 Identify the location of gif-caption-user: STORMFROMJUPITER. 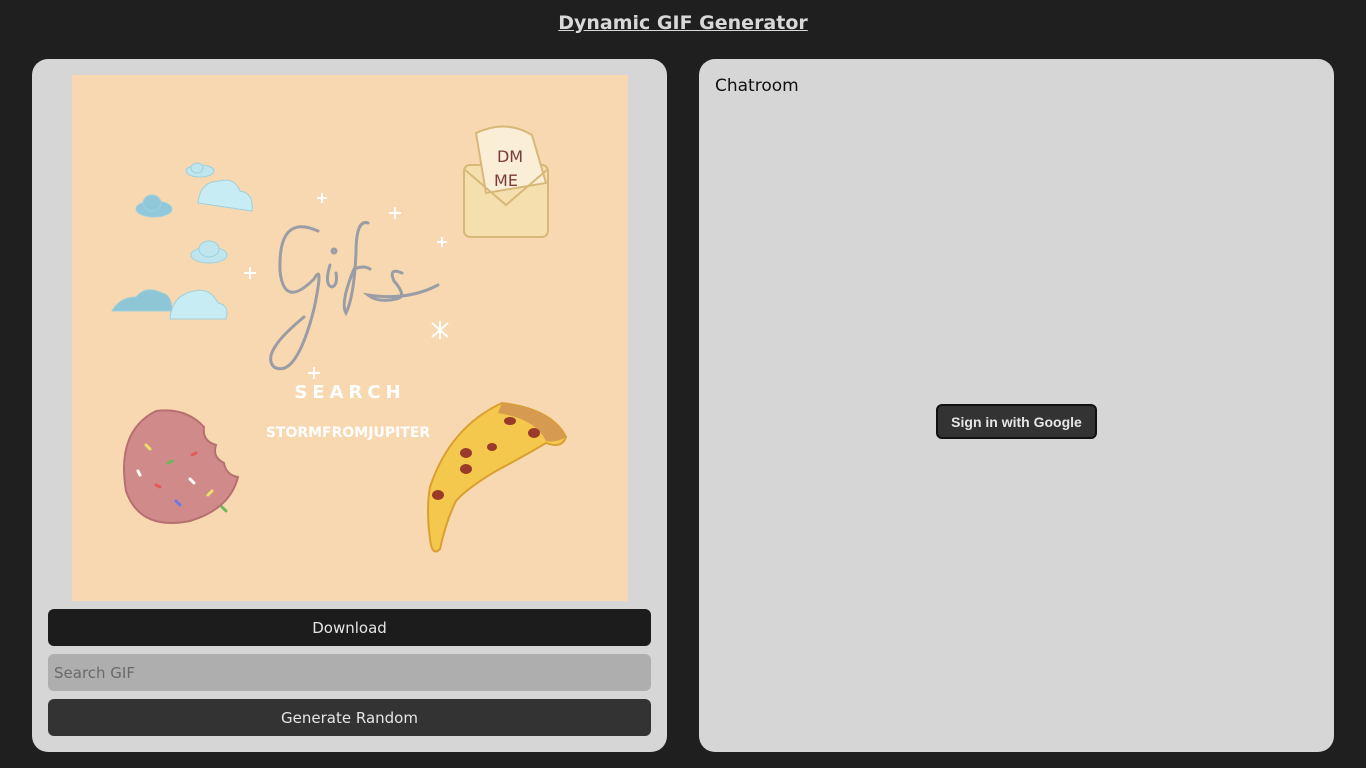
(348, 433).